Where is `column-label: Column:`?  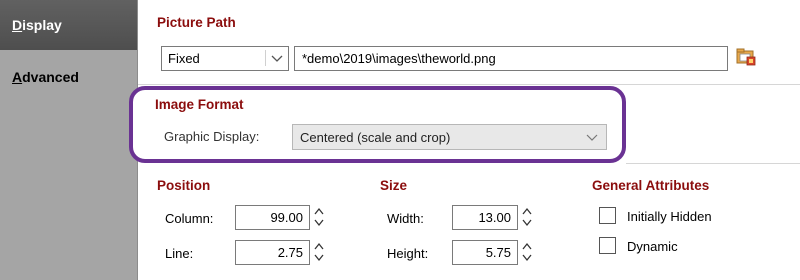 column-label: Column: is located at coordinates (189, 218).